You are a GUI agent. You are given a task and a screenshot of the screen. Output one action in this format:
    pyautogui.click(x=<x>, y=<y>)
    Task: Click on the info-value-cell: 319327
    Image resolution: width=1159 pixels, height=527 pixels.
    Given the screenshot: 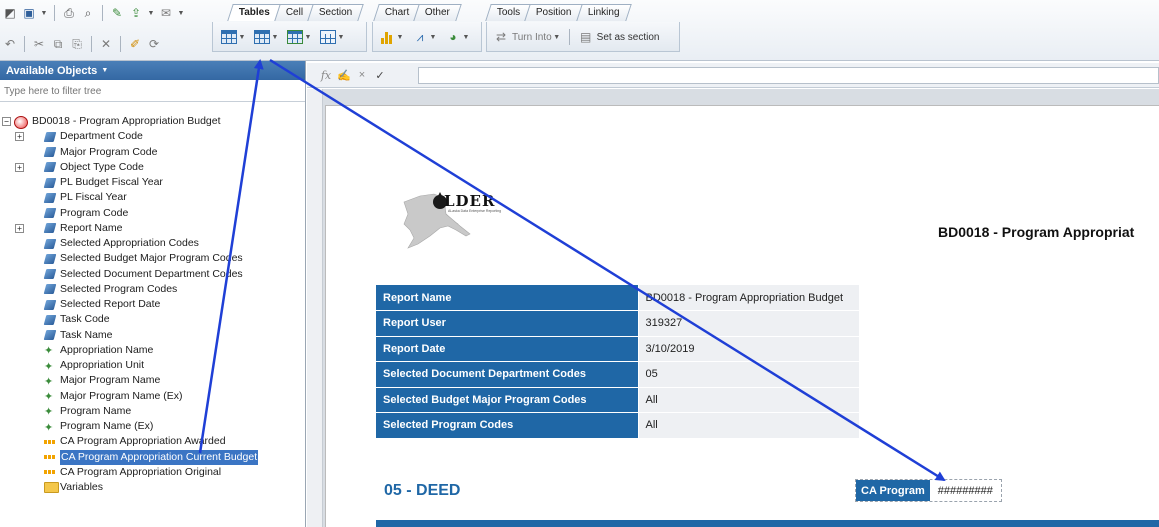 What is the action you would take?
    pyautogui.click(x=748, y=323)
    